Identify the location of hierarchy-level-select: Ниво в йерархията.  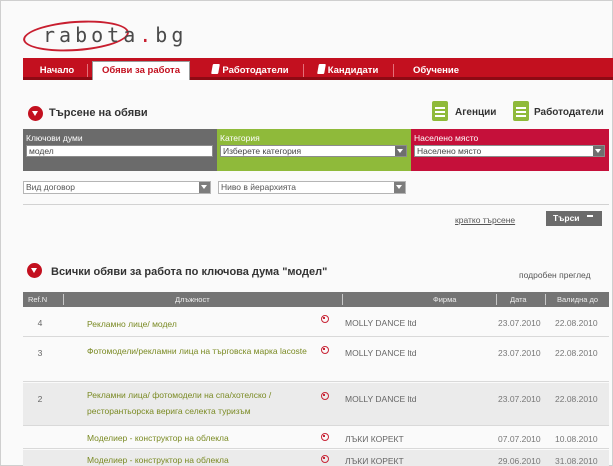
(312, 187).